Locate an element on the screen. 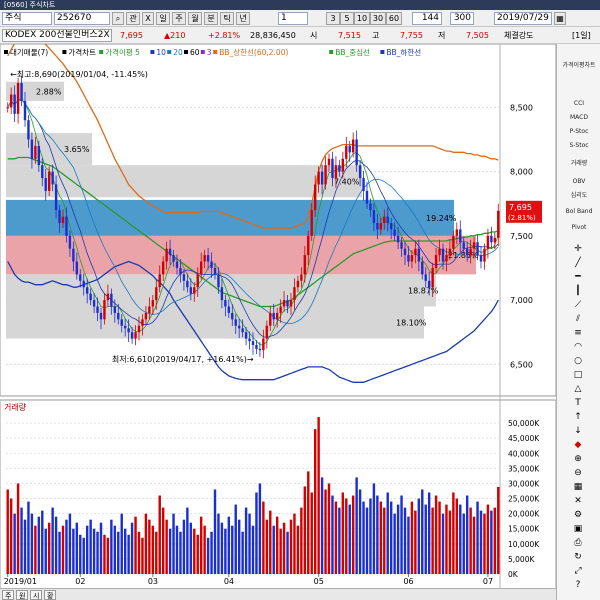  triangle-icon: △ is located at coordinates (578, 389).